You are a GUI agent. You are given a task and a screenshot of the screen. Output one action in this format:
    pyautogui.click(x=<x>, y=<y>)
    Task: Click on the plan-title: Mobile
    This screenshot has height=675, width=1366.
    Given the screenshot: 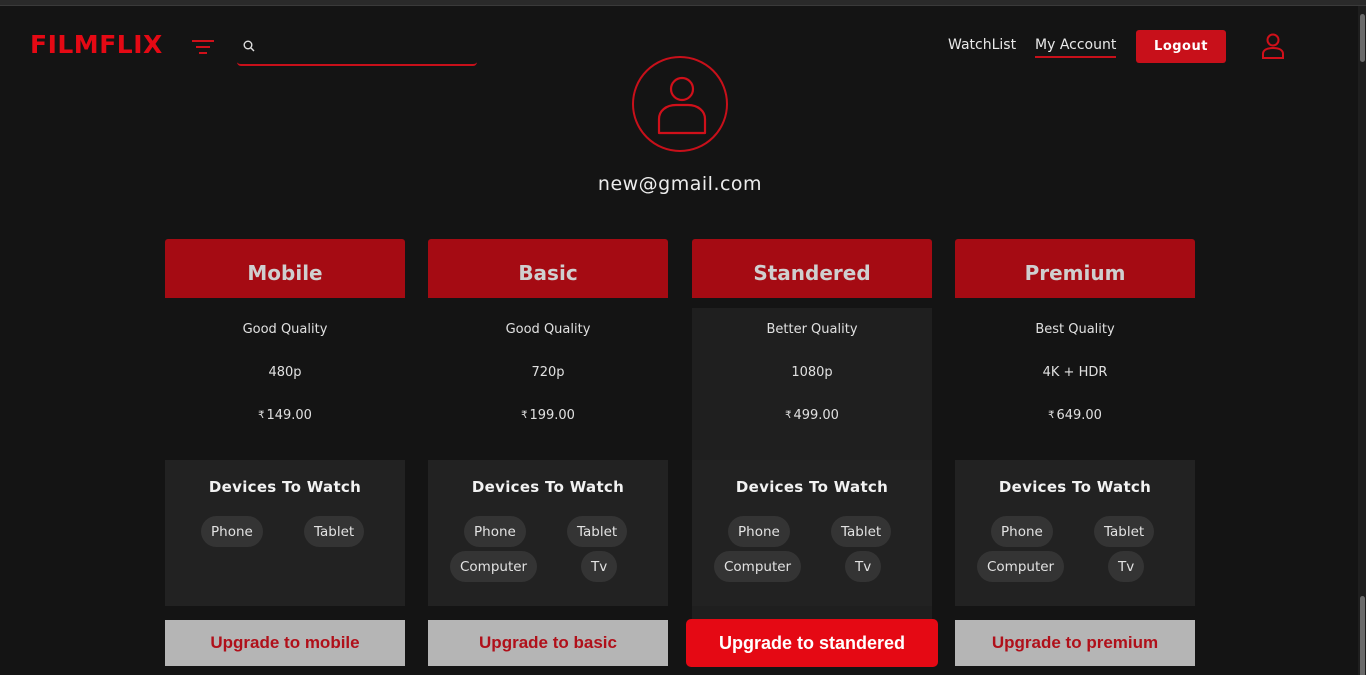 What is the action you would take?
    pyautogui.click(x=285, y=268)
    